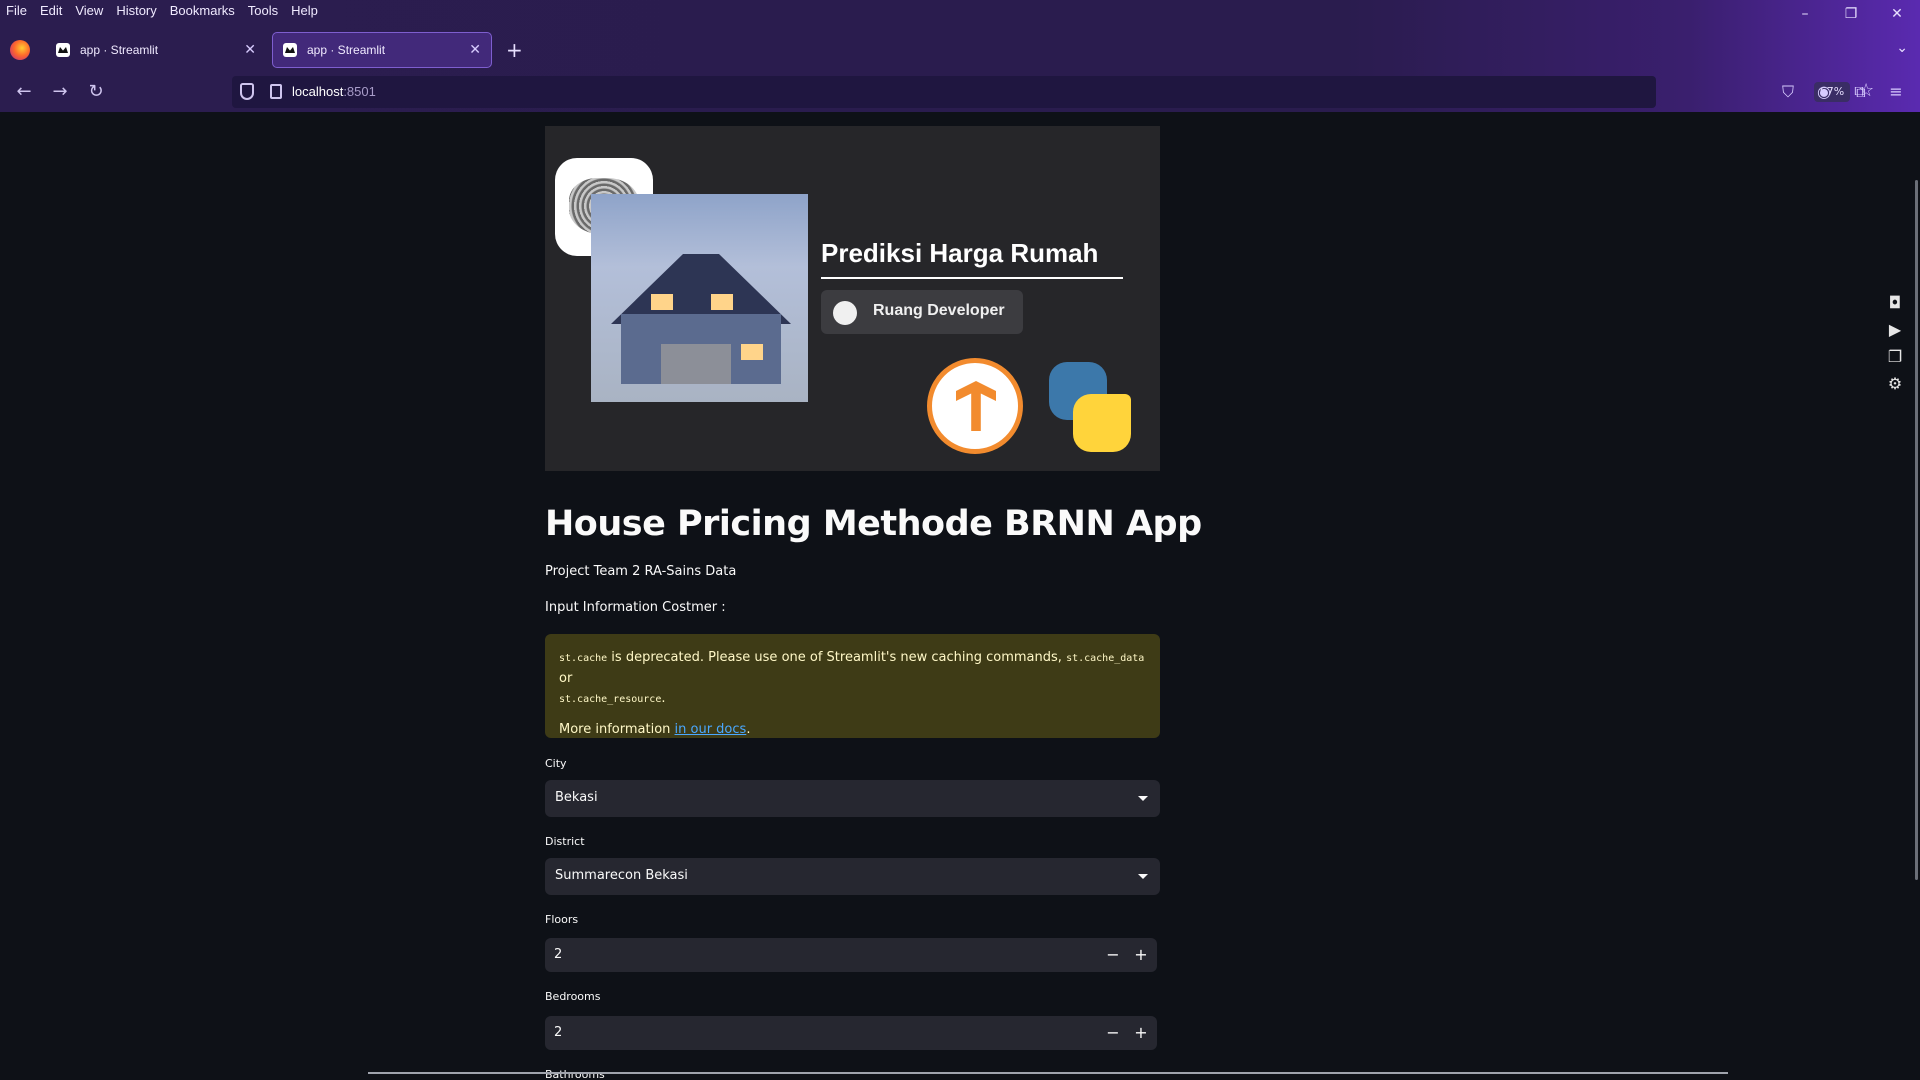 The height and width of the screenshot is (1080, 1920). What do you see at coordinates (641, 571) in the screenshot?
I see `page-subtitle: Project Team 2 RA-Sains Data` at bounding box center [641, 571].